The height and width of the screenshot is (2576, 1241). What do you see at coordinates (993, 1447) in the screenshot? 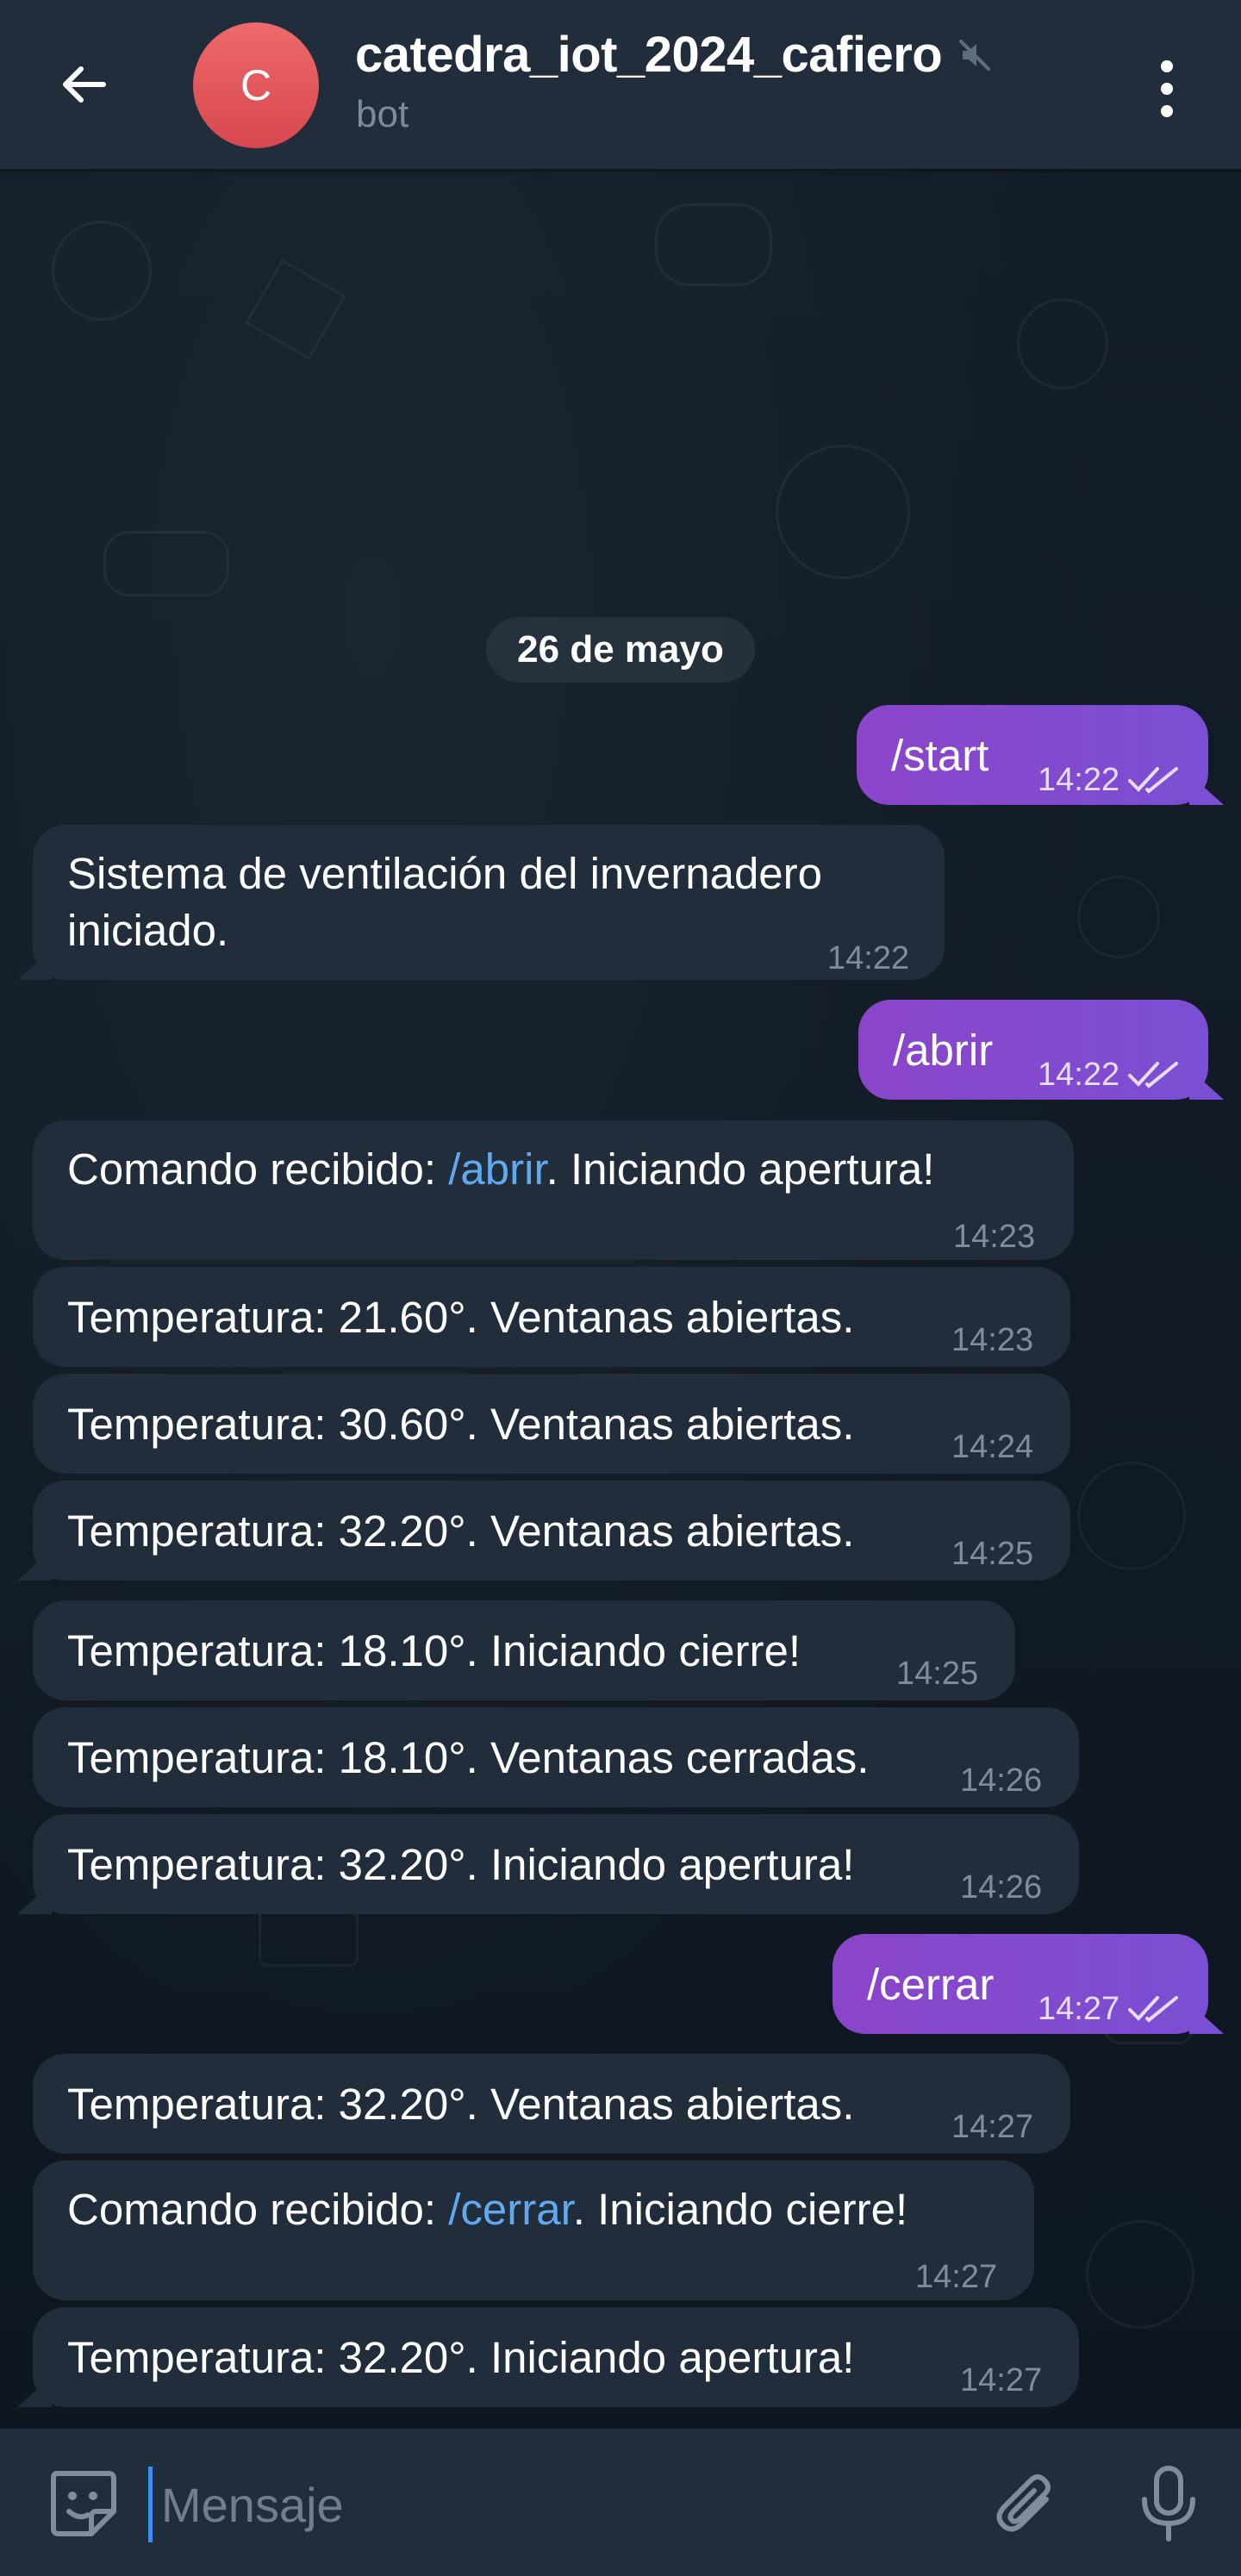
I see `message-time: 14:24` at bounding box center [993, 1447].